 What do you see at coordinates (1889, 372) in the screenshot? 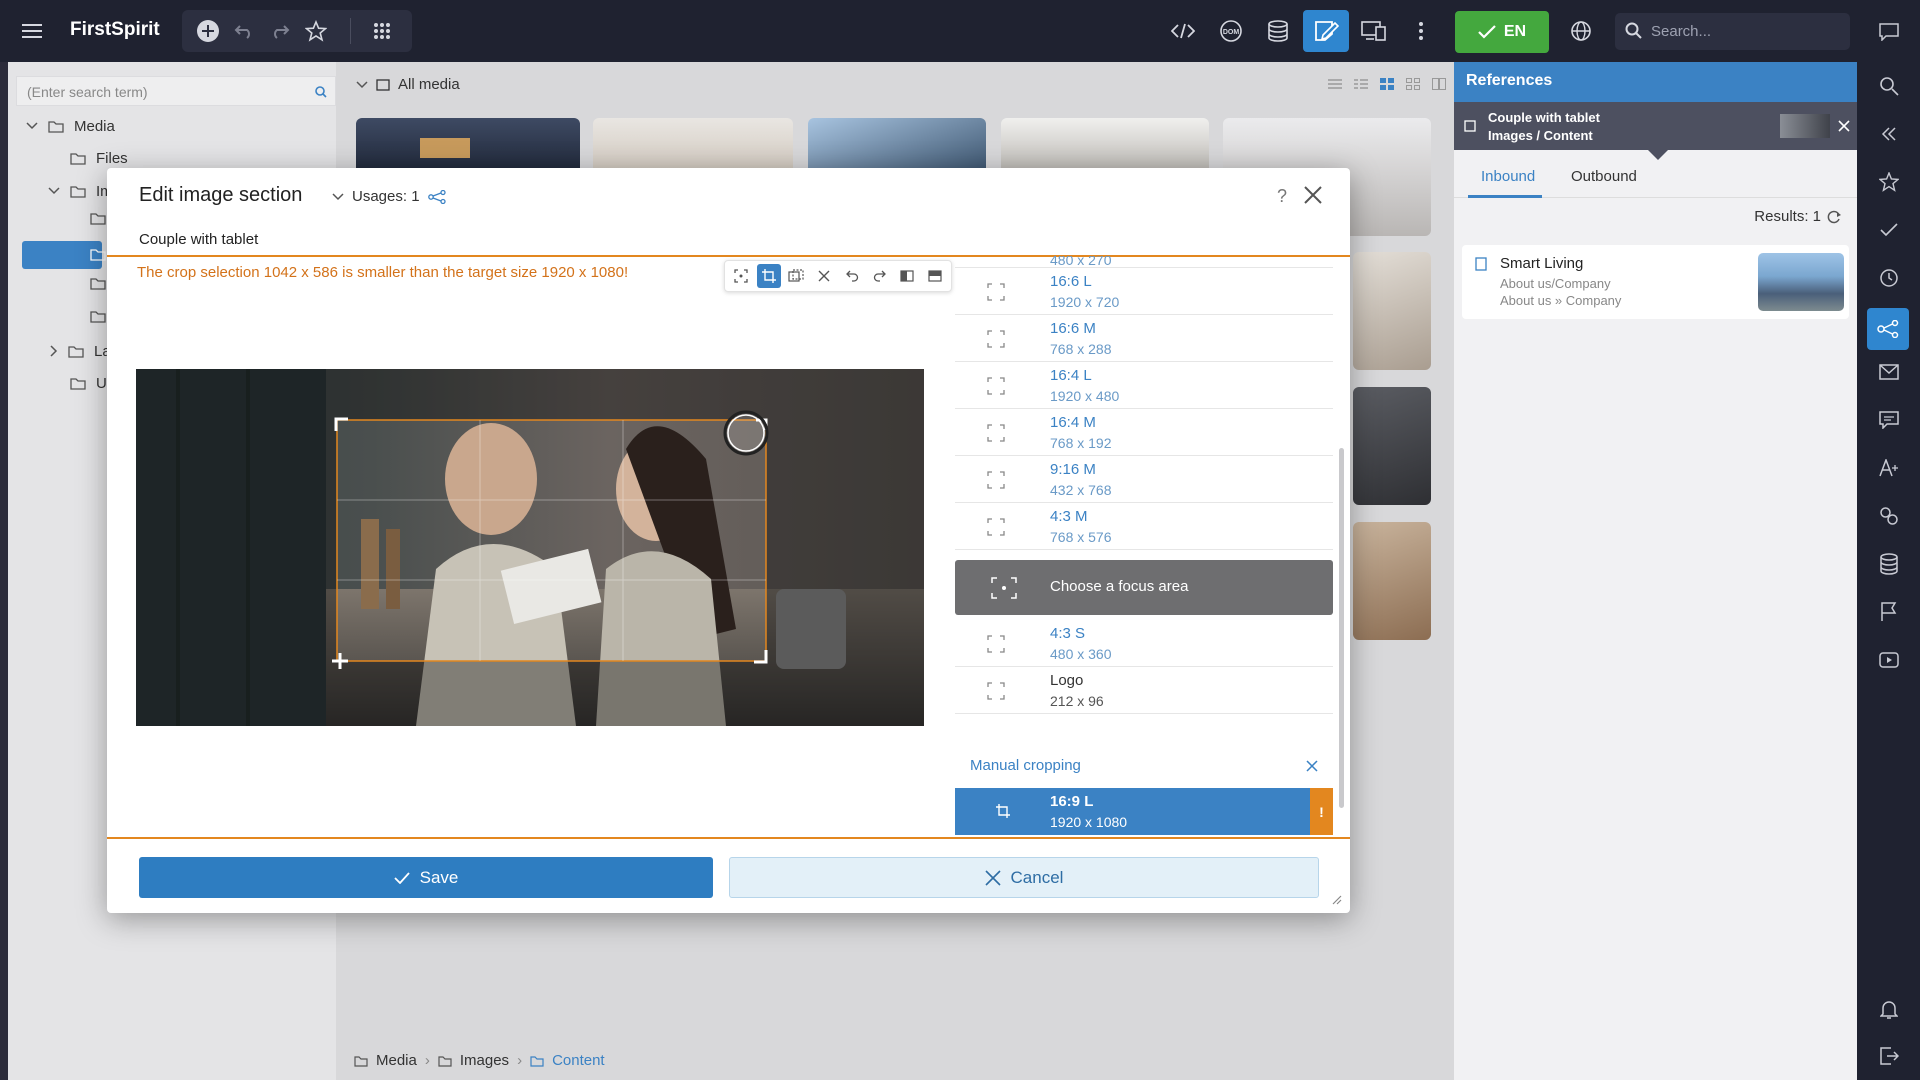
I see `mail-icon` at bounding box center [1889, 372].